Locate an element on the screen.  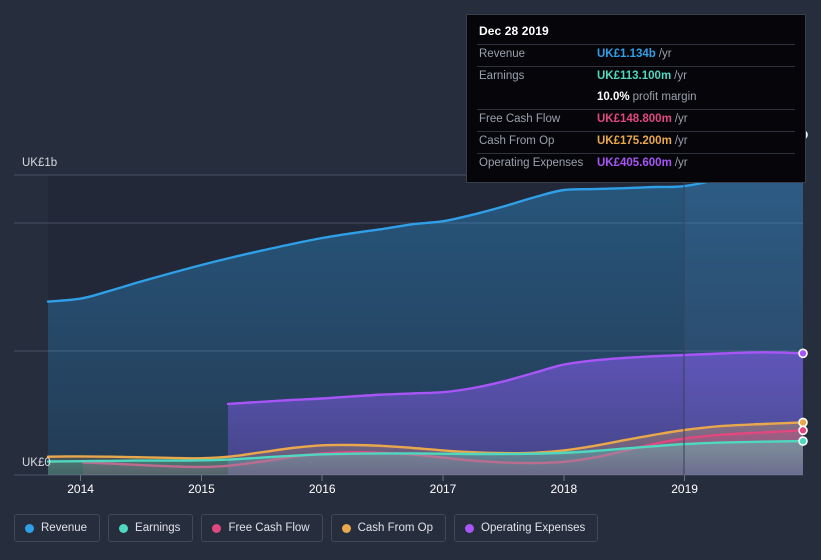
legend-item-free-cash-flow: Free Cash Flow is located at coordinates (262, 528).